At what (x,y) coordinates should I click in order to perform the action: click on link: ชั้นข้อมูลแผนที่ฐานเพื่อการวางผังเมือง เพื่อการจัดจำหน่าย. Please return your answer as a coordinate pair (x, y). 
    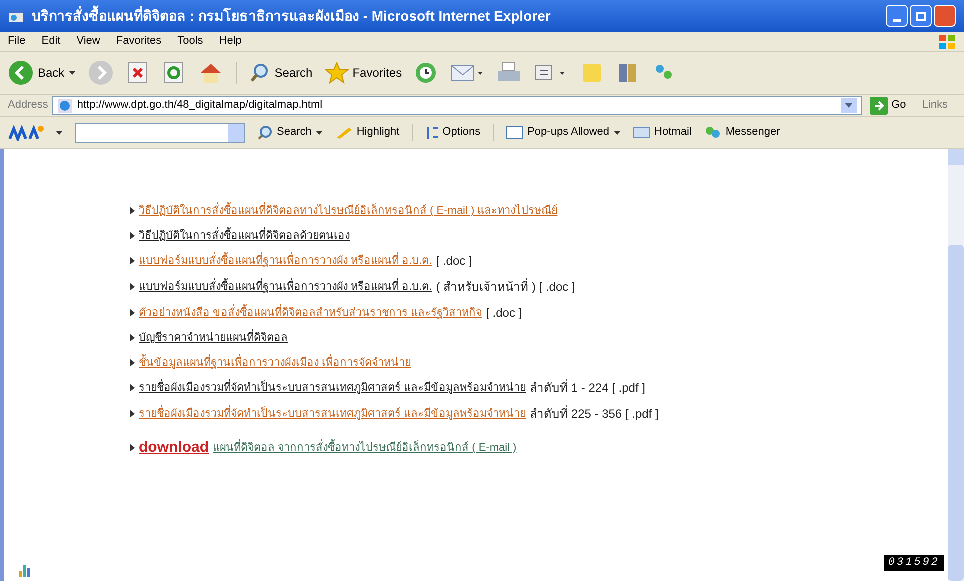
    Looking at the image, I should click on (275, 362).